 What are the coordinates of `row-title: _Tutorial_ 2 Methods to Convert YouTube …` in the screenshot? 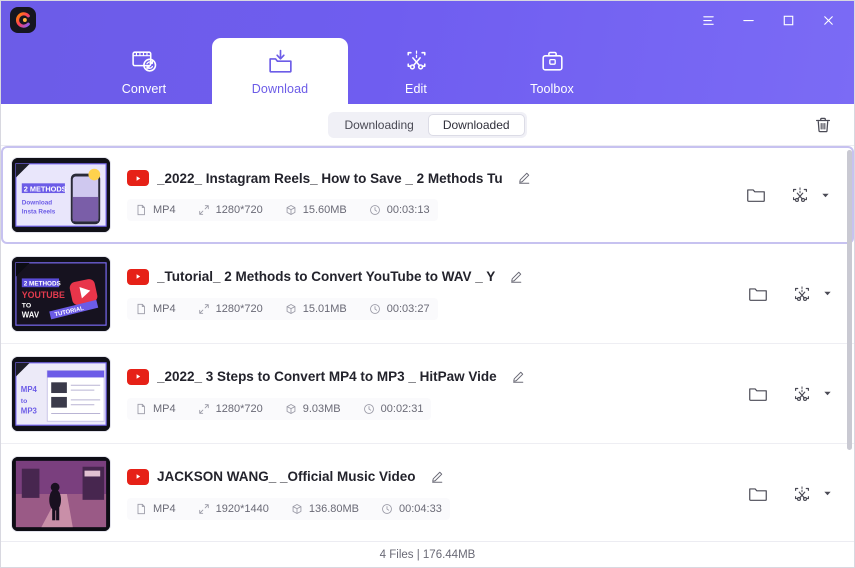 It's located at (326, 276).